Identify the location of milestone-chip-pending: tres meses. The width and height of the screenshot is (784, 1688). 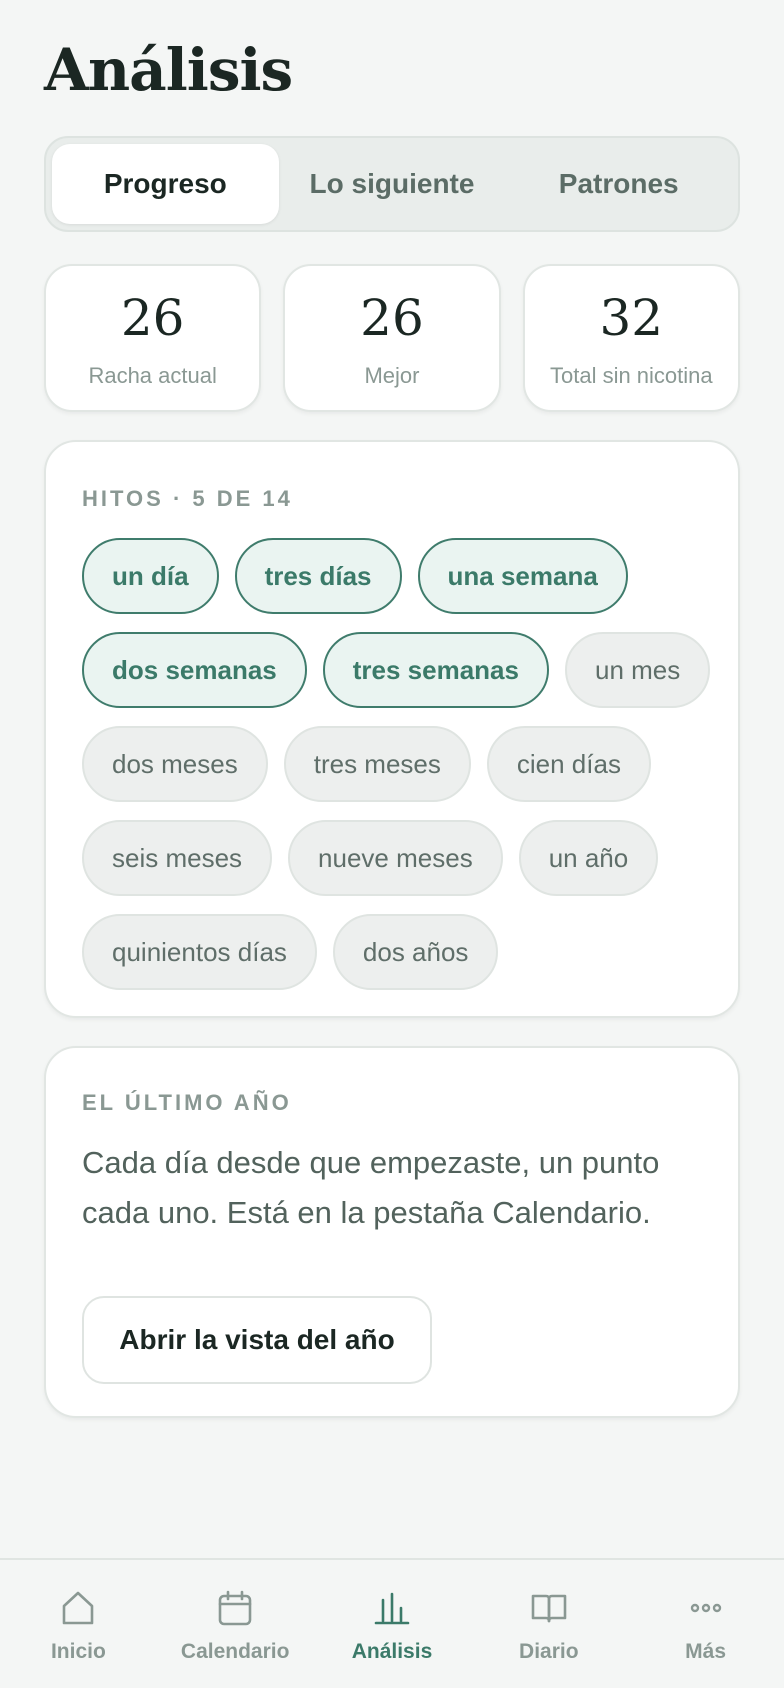
(377, 764).